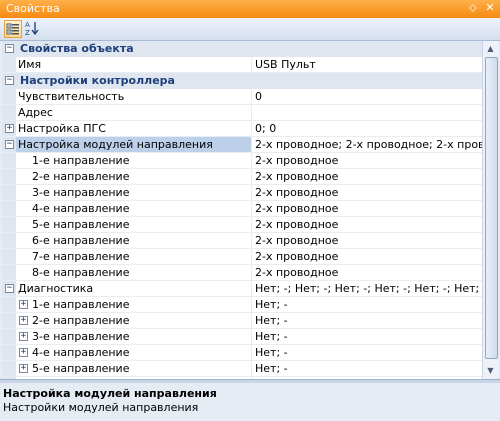 The image size is (500, 421). Describe the element at coordinates (35, 112) in the screenshot. I see `property-name: Адрес` at that location.